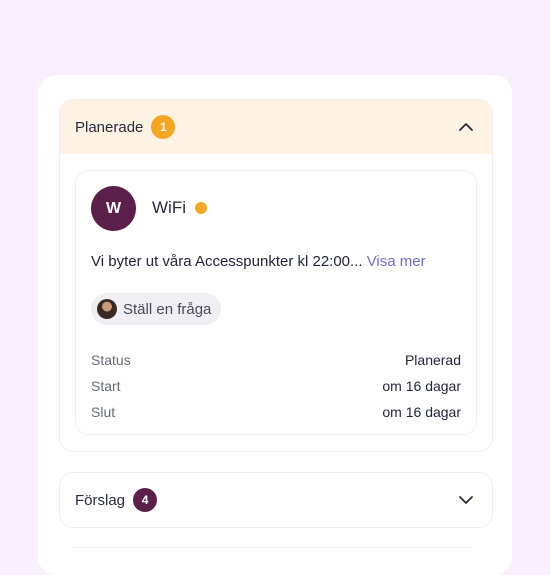 This screenshot has width=550, height=575. I want to click on ask-question-label: Ställ en fråga, so click(167, 309).